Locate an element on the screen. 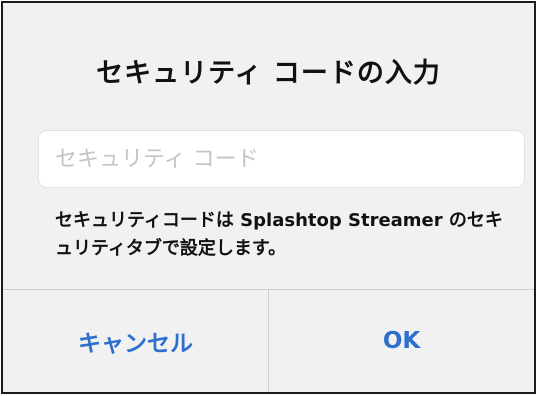  security-code-input is located at coordinates (281, 159).